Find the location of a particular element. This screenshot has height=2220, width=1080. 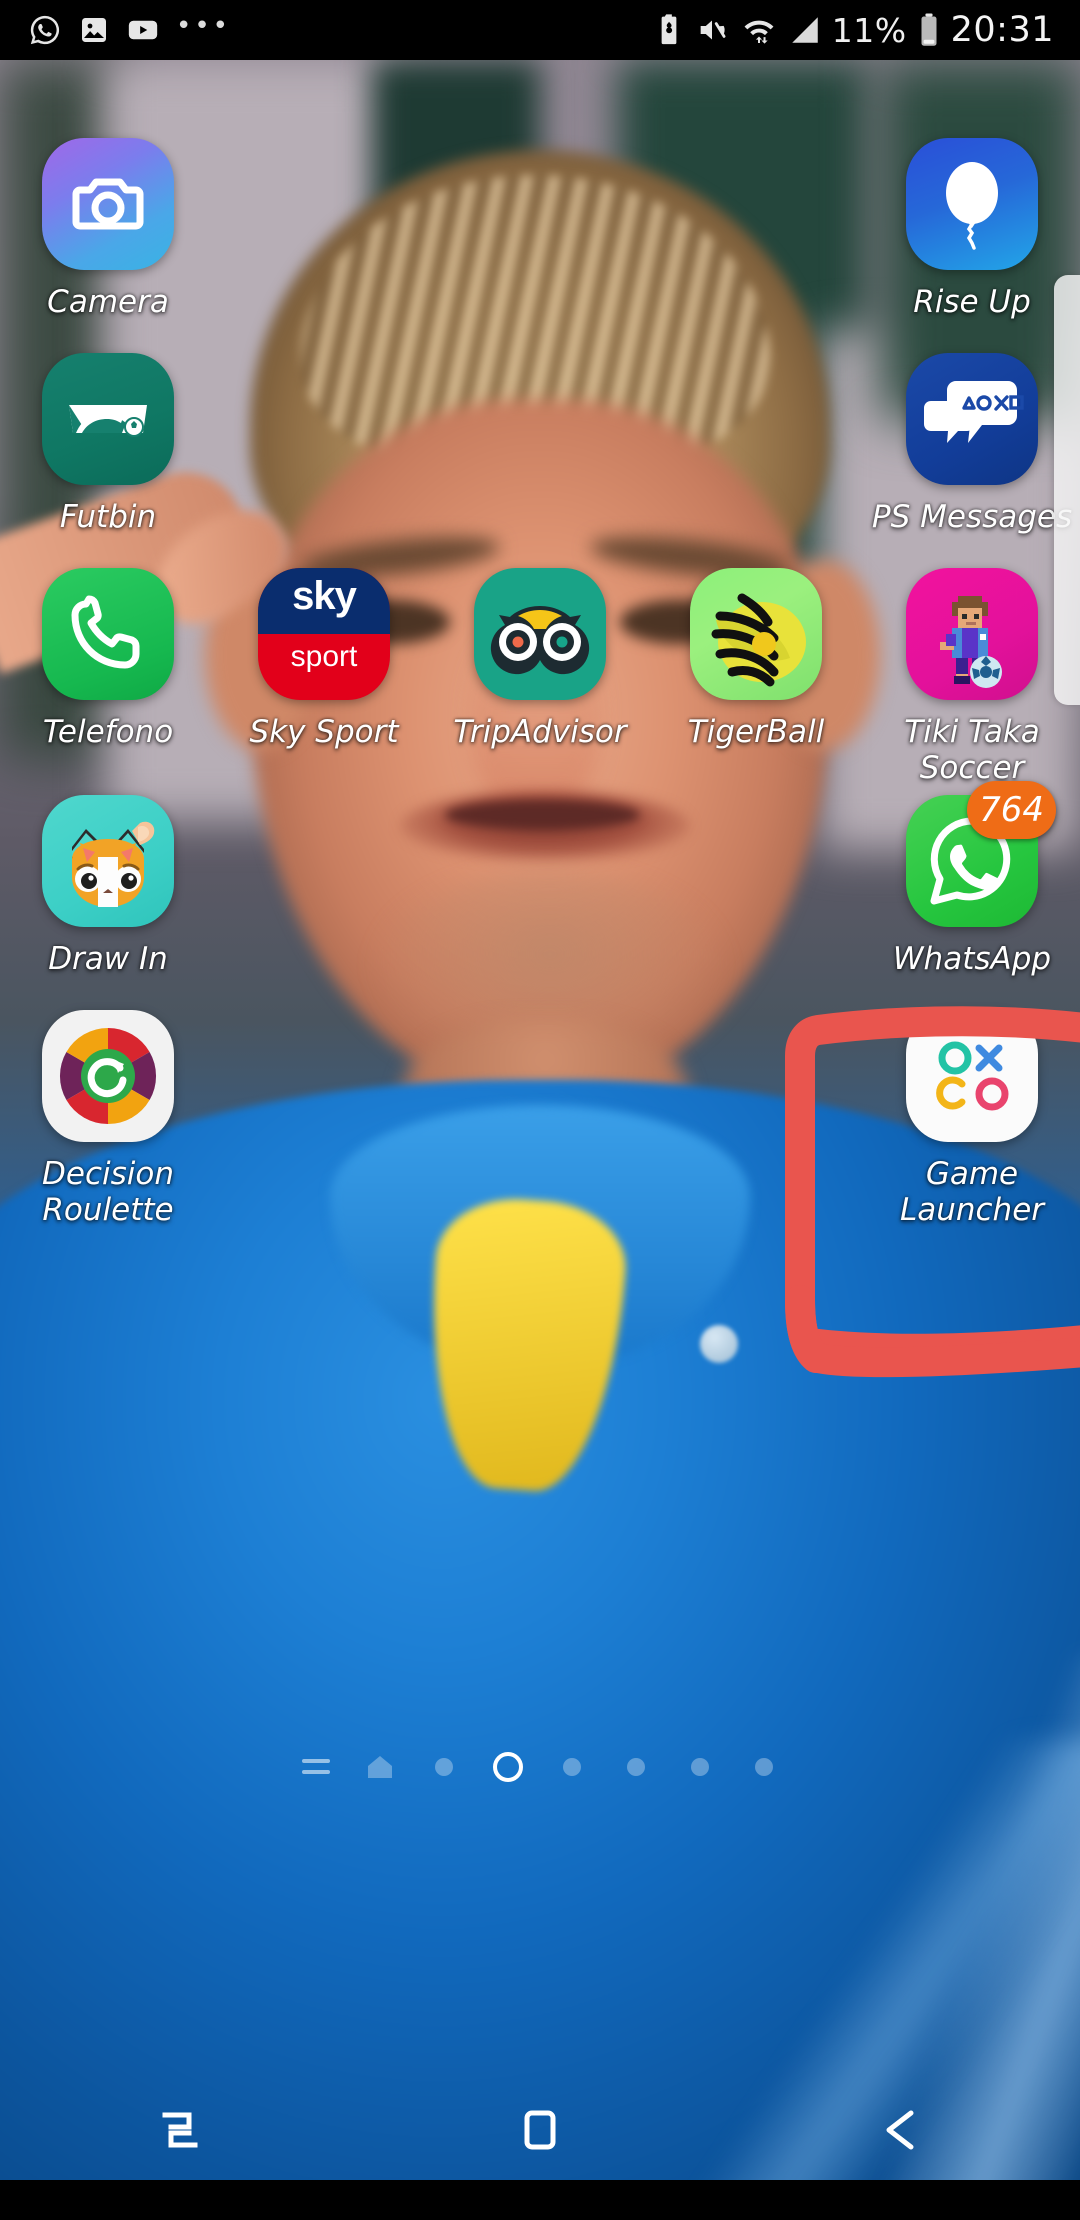

camera-icon is located at coordinates (108, 204).